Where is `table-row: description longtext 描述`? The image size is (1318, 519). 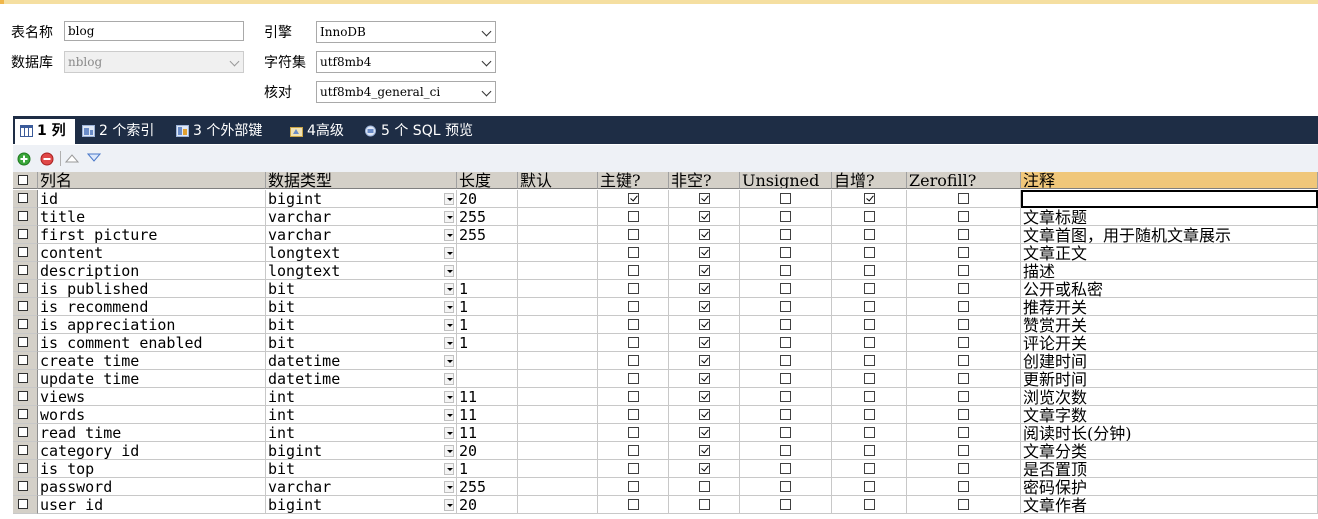 table-row: description longtext 描述 is located at coordinates (665, 271).